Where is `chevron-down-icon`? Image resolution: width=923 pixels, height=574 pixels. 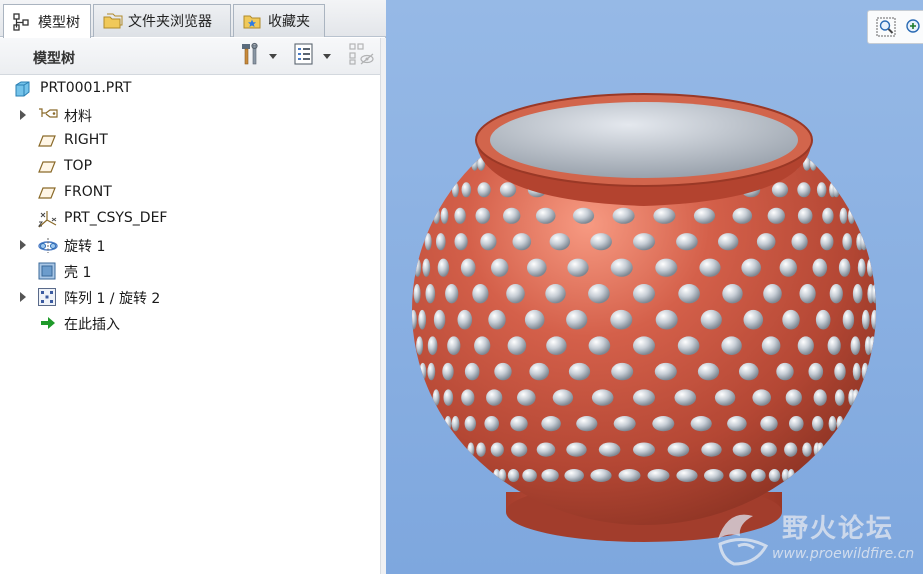
chevron-down-icon is located at coordinates (273, 56).